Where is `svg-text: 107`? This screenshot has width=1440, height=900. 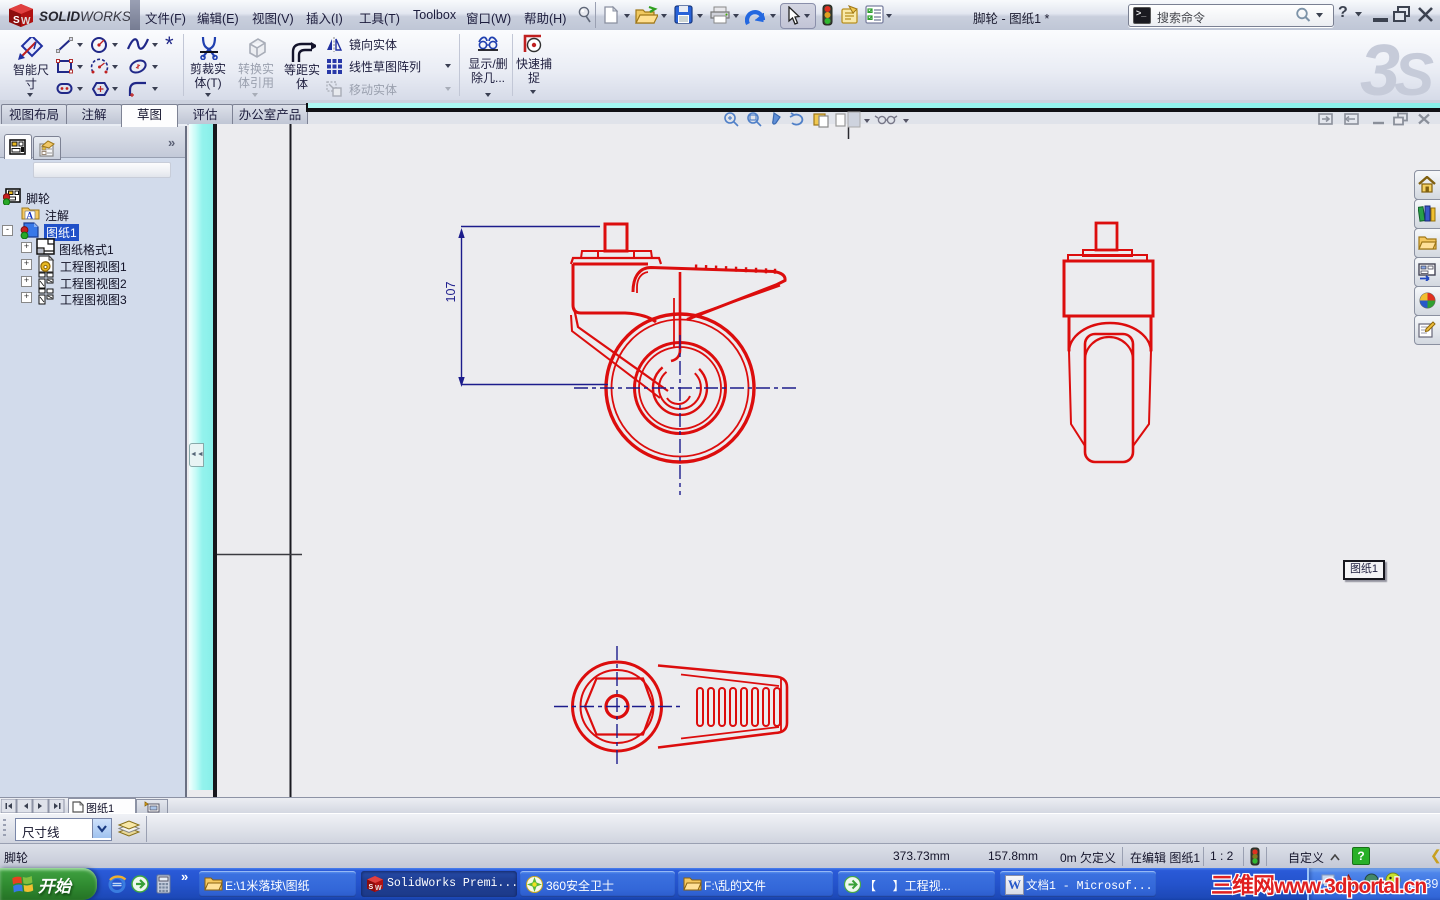
svg-text: 107 is located at coordinates (451, 292).